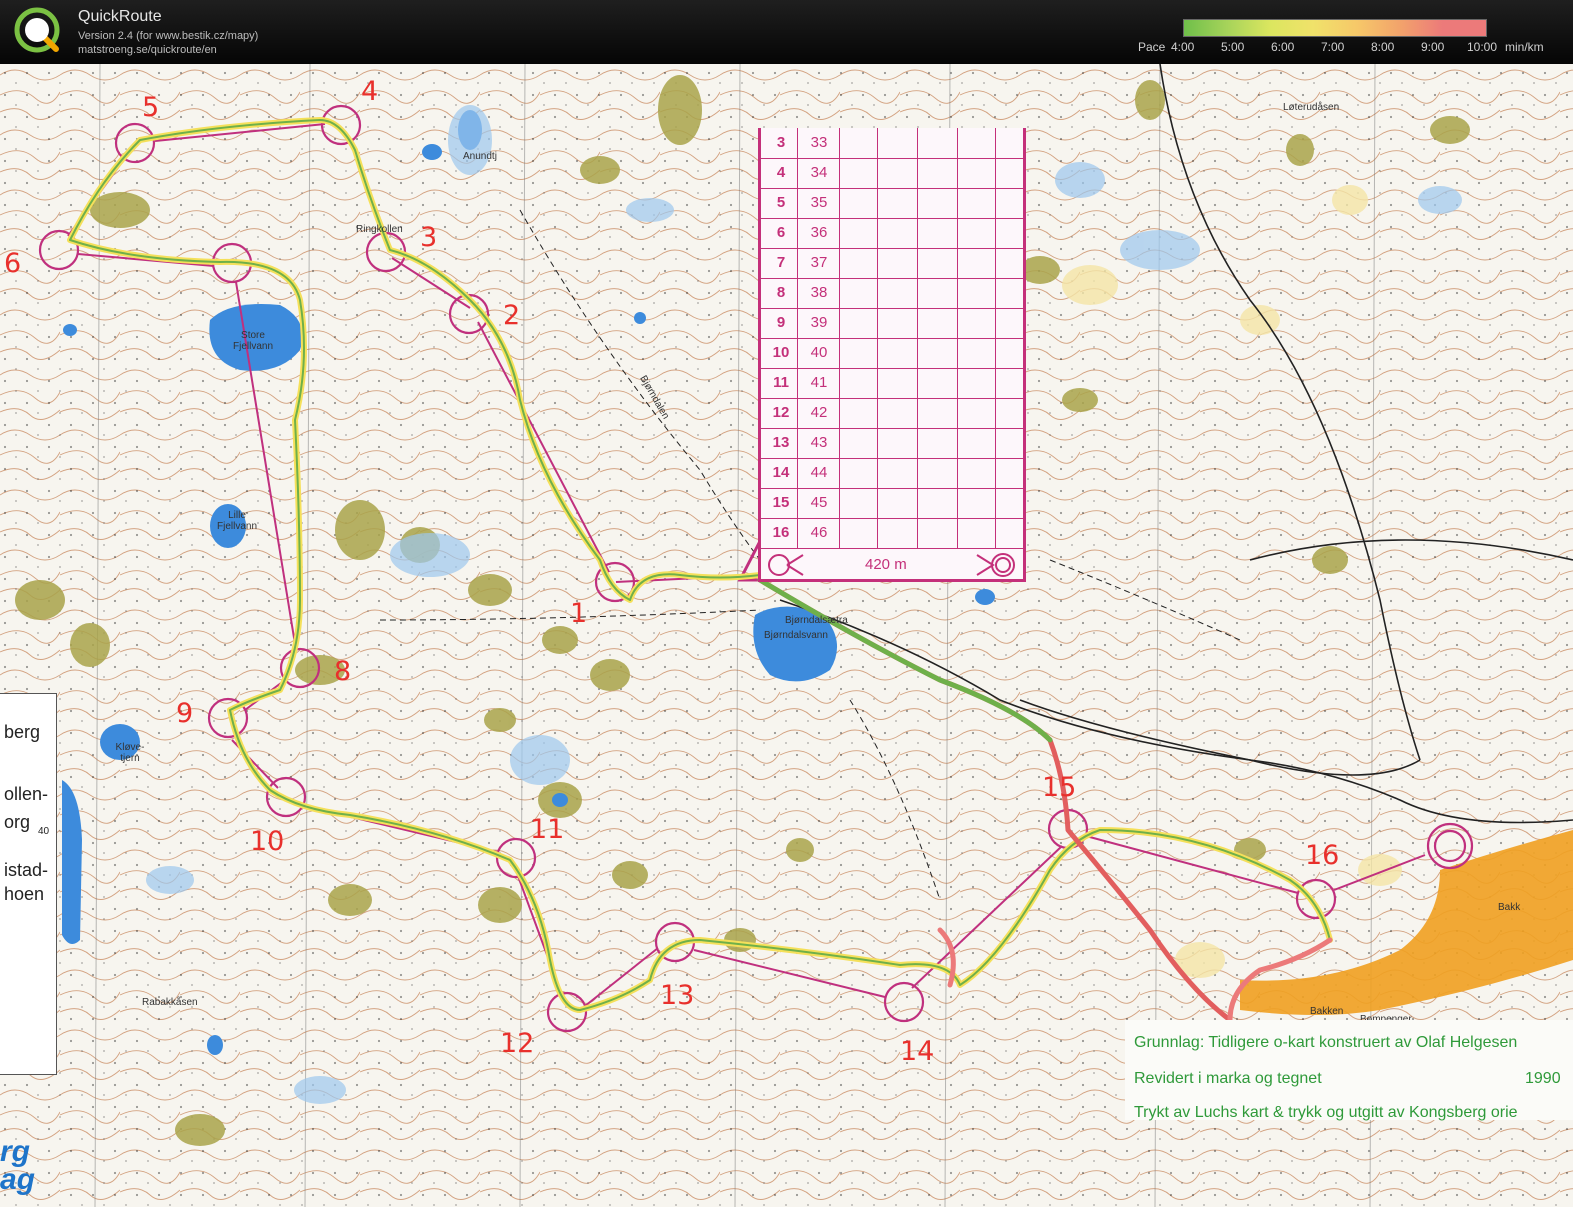 Image resolution: width=1573 pixels, height=1207 pixels. I want to click on control-number: 16, so click(781, 532).